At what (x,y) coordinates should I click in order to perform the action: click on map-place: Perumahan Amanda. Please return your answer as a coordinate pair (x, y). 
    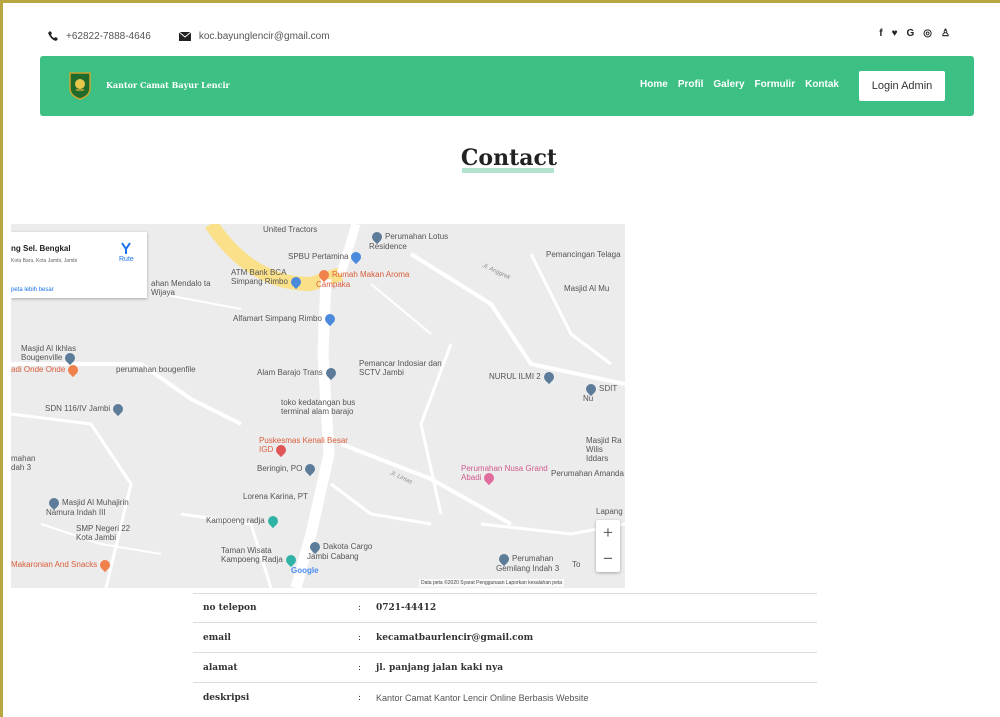
    Looking at the image, I should click on (587, 473).